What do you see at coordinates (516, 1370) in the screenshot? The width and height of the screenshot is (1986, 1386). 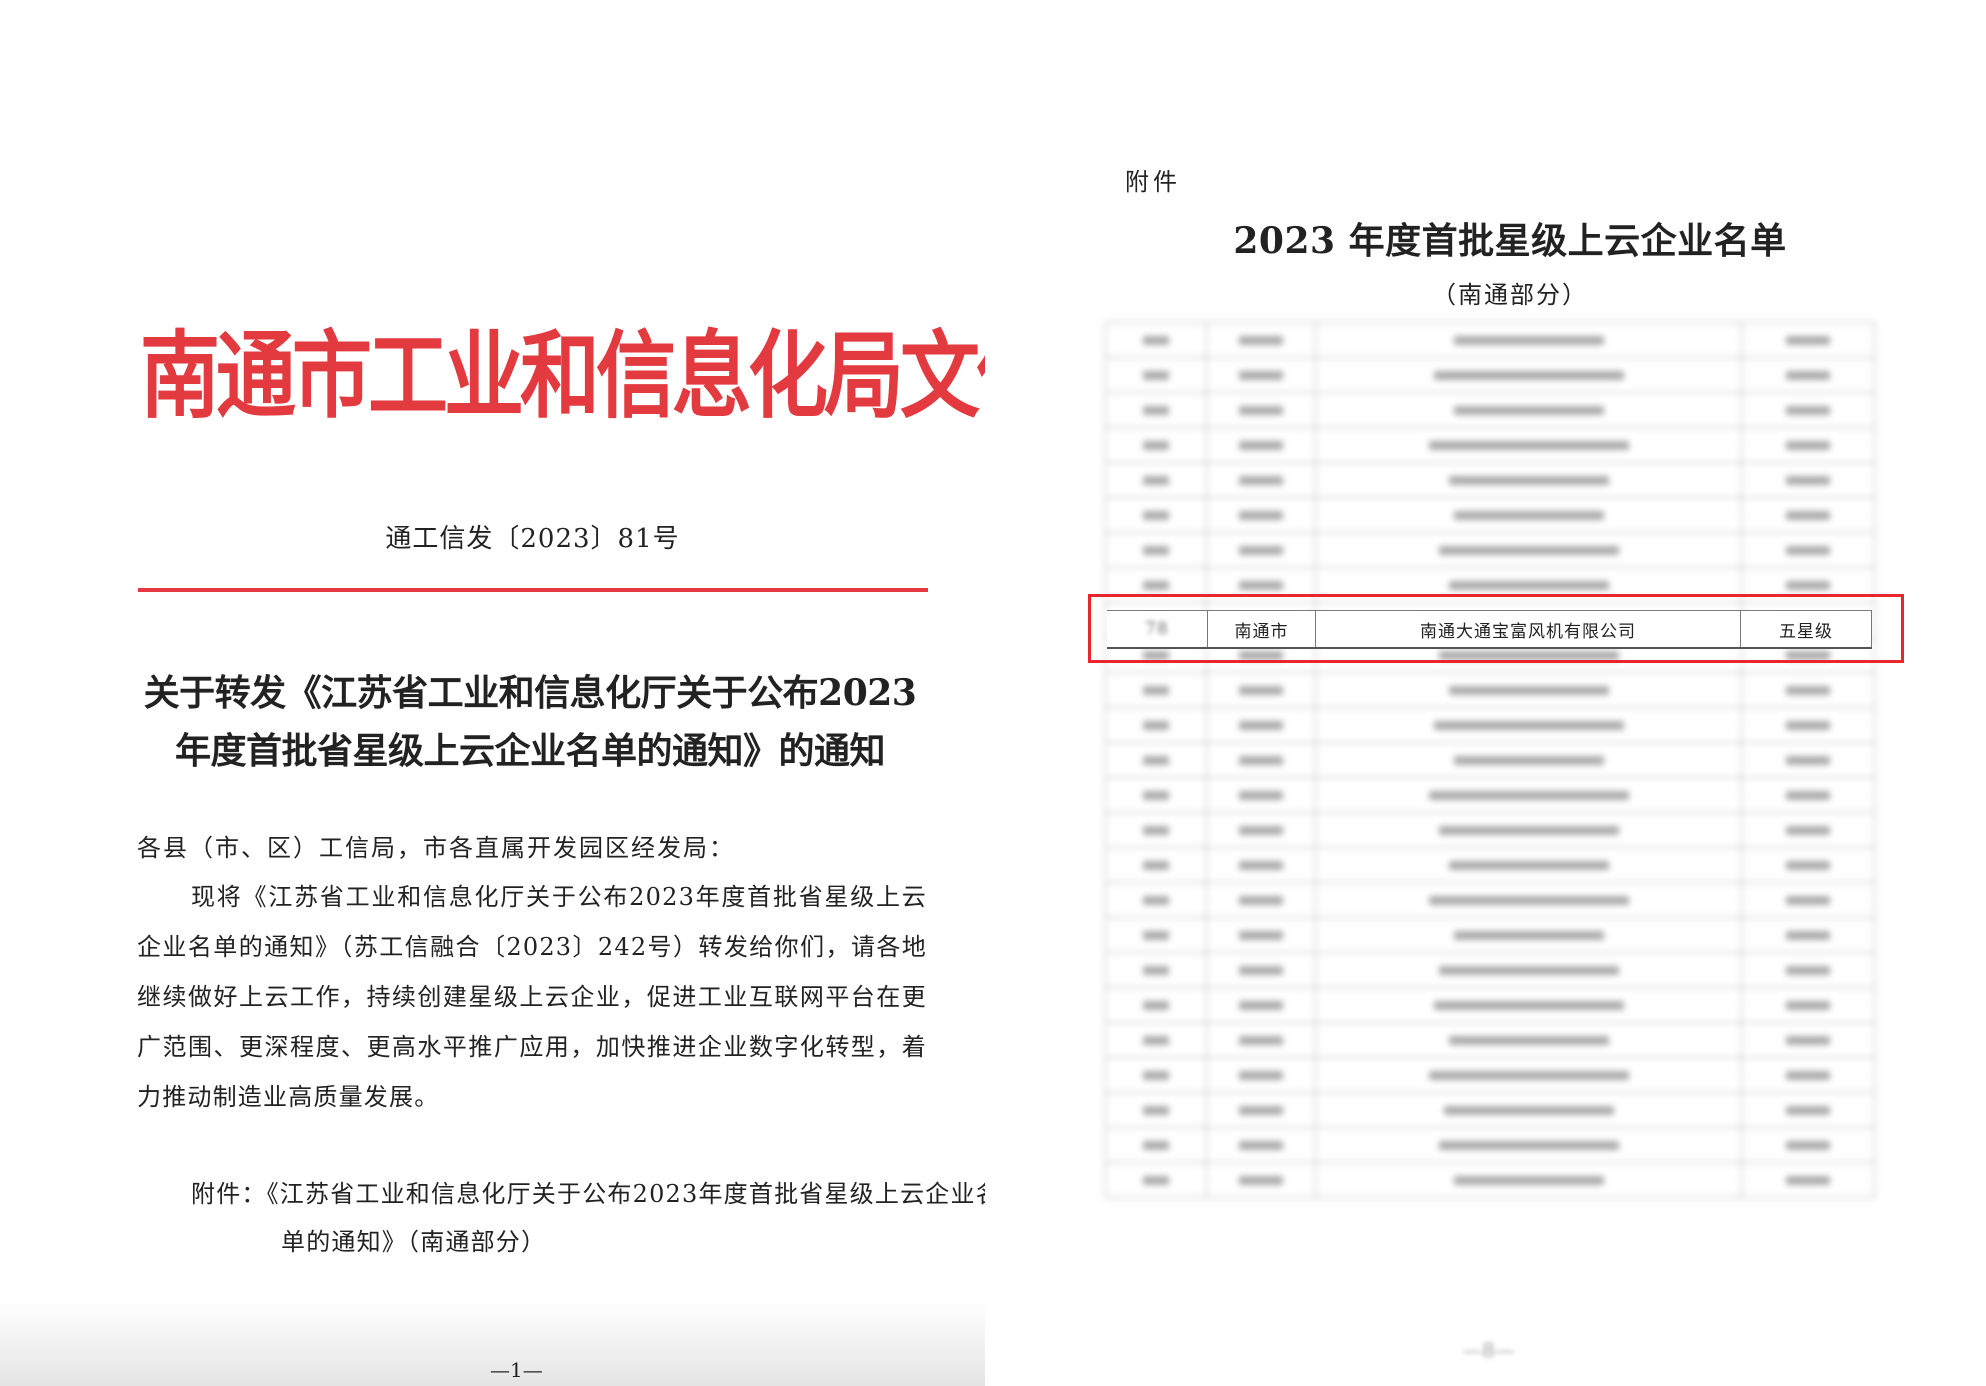 I see `left-page-number: —1—` at bounding box center [516, 1370].